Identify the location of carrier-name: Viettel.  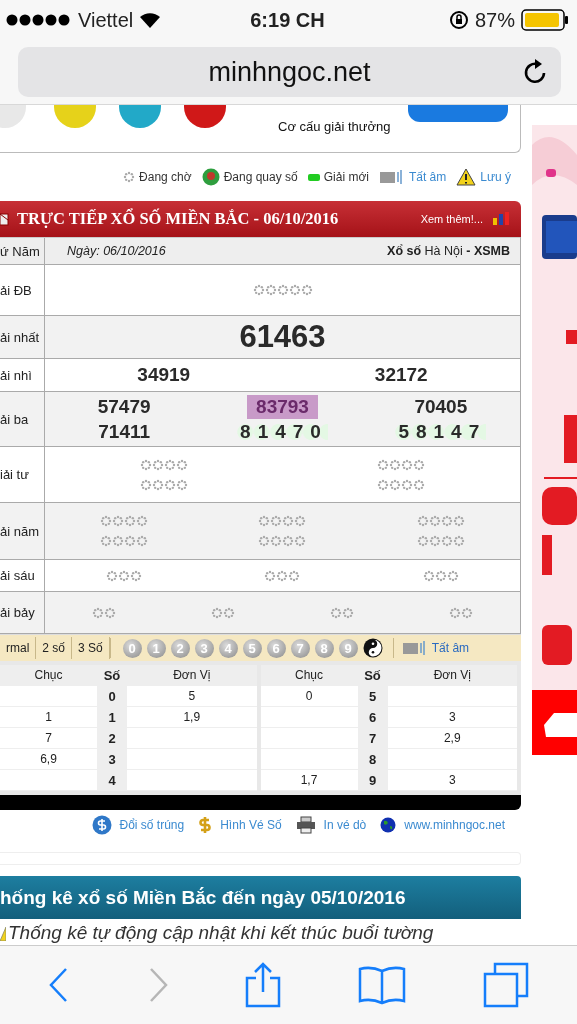
(106, 20).